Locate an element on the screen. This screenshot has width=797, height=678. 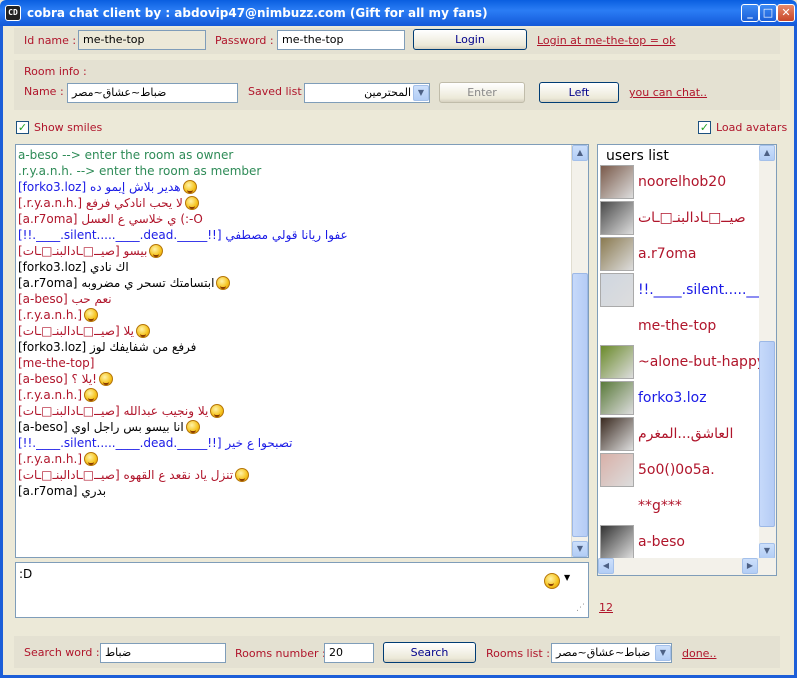
users-hscrollbar: ◀ ▶ is located at coordinates (687, 566).